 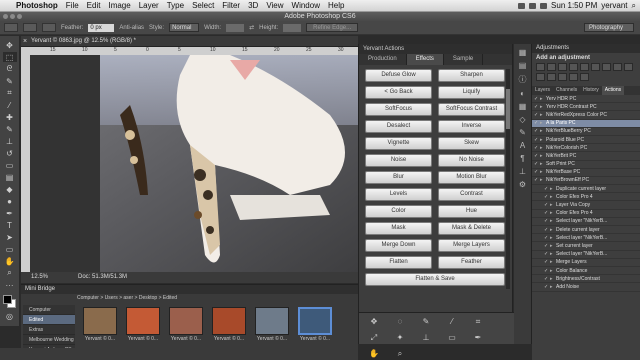 I want to click on styles-icon: ◇, so click(x=522, y=119).